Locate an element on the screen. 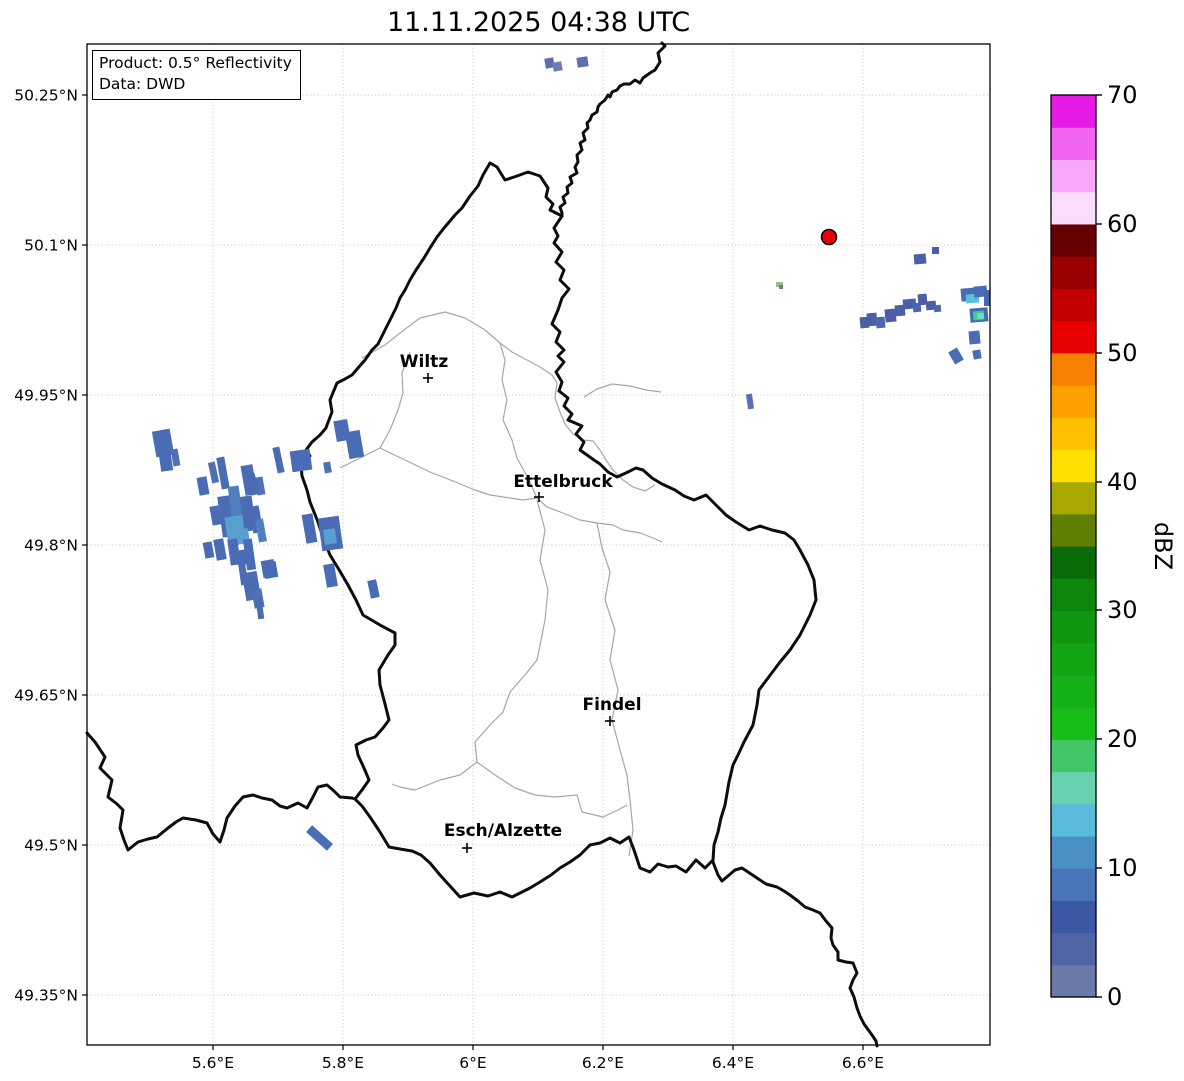 Image resolution: width=1184 pixels, height=1081 pixels. colorbar-tick-label: 30 is located at coordinates (1122, 610).